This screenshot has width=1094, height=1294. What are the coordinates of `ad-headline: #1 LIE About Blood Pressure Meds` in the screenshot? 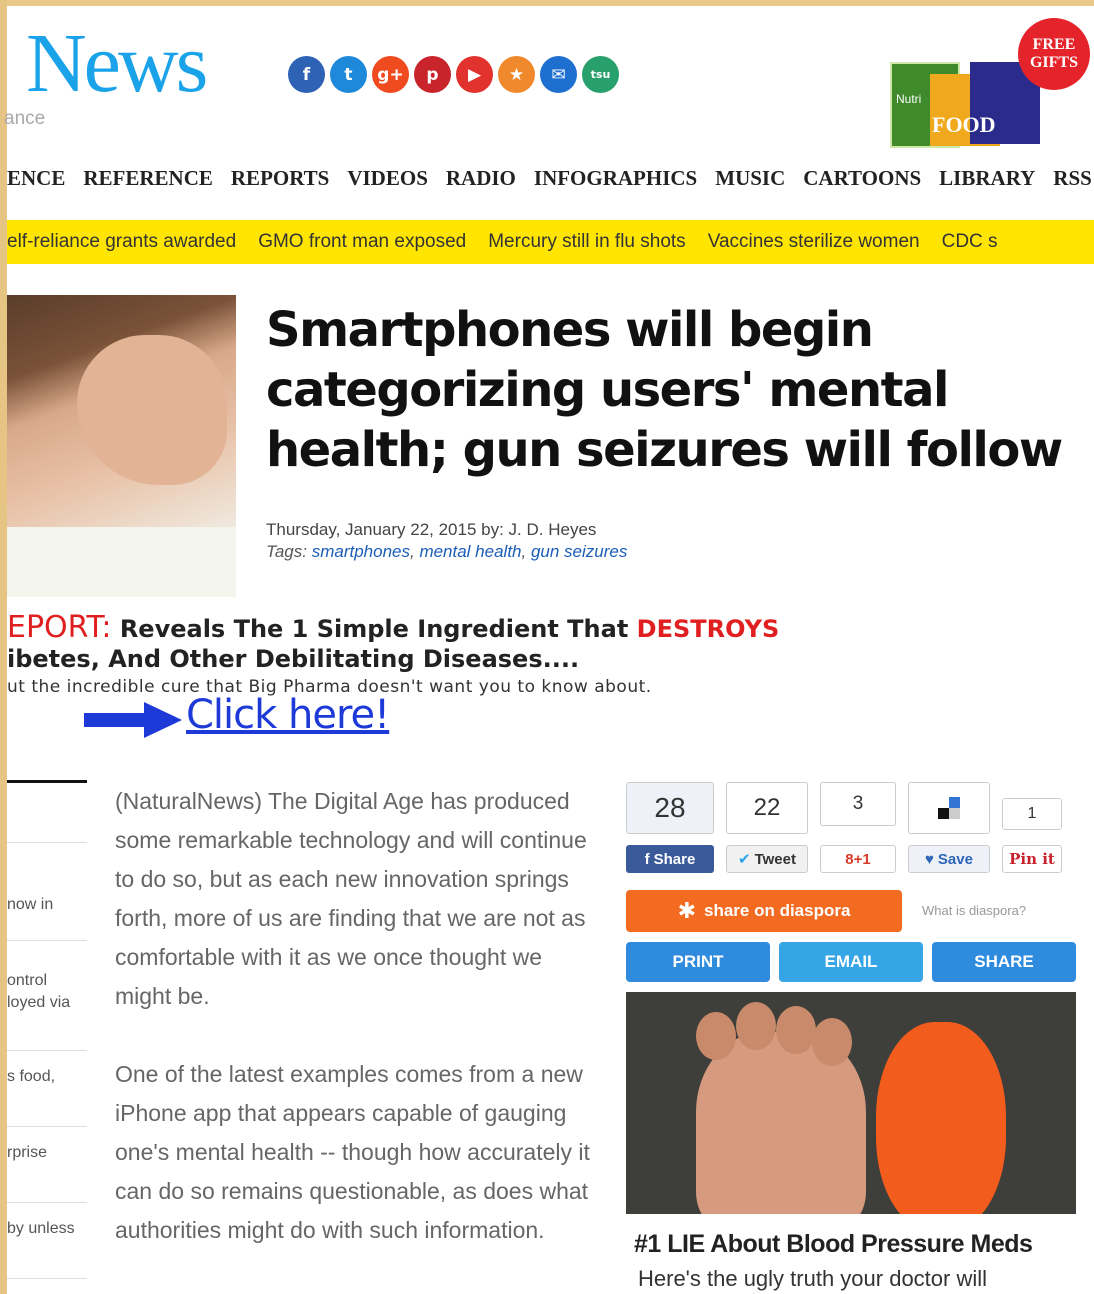 It's located at (833, 1244).